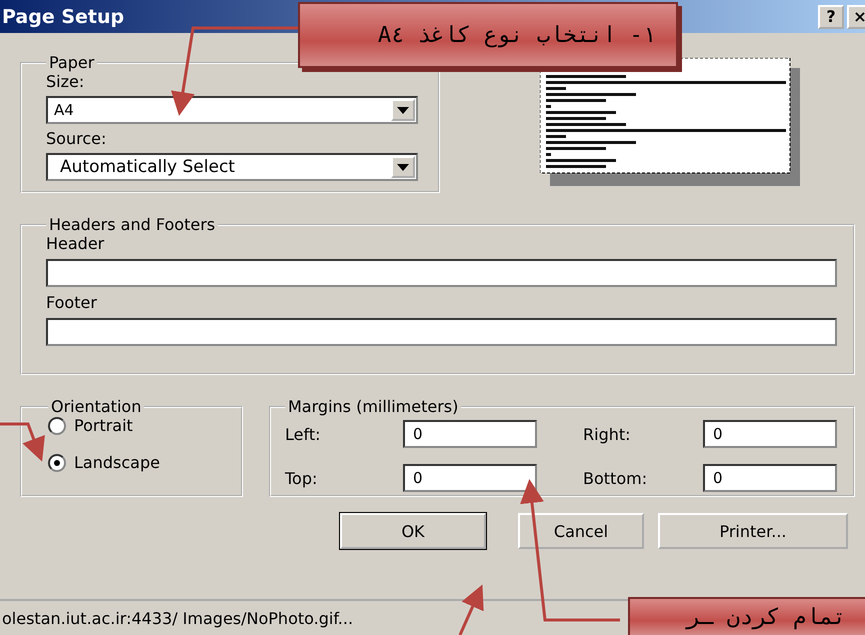 The image size is (865, 635). Describe the element at coordinates (831, 16) in the screenshot. I see `title-bar-button: ?` at that location.